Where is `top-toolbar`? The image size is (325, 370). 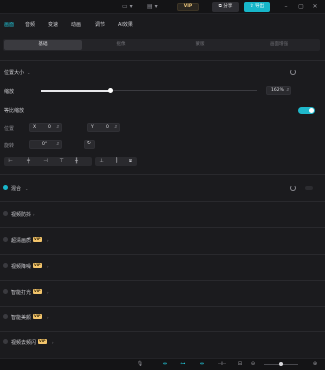 top-toolbar is located at coordinates (162, 7).